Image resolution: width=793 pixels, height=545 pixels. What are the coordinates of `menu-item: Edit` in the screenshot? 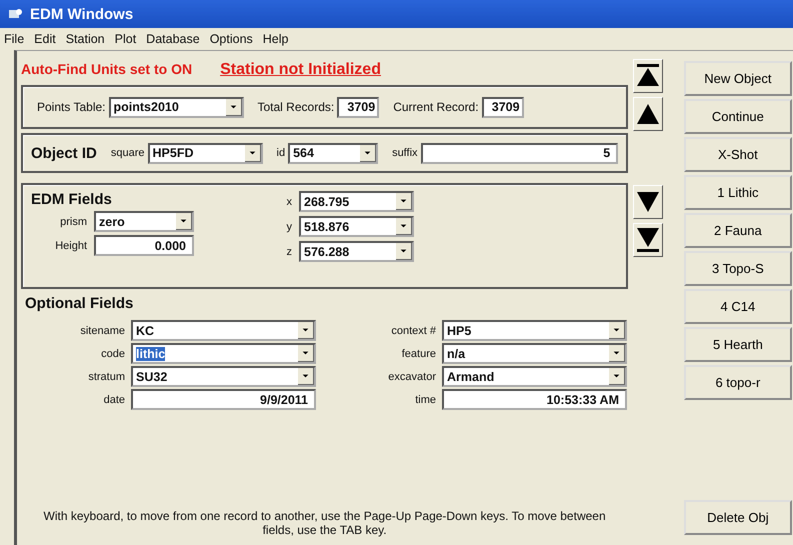 It's located at (45, 39).